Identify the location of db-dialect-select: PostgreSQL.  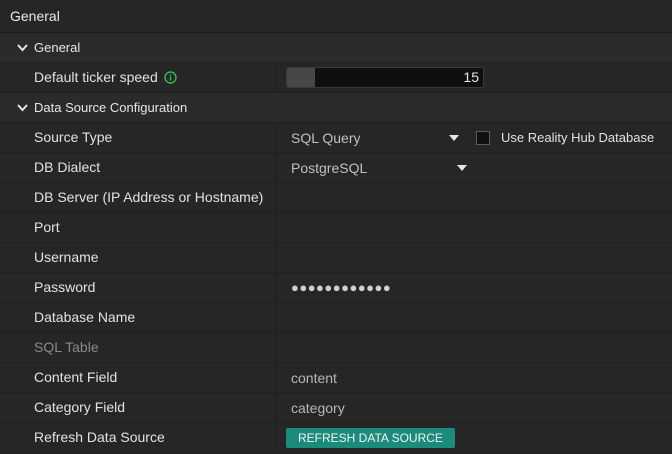
(379, 167).